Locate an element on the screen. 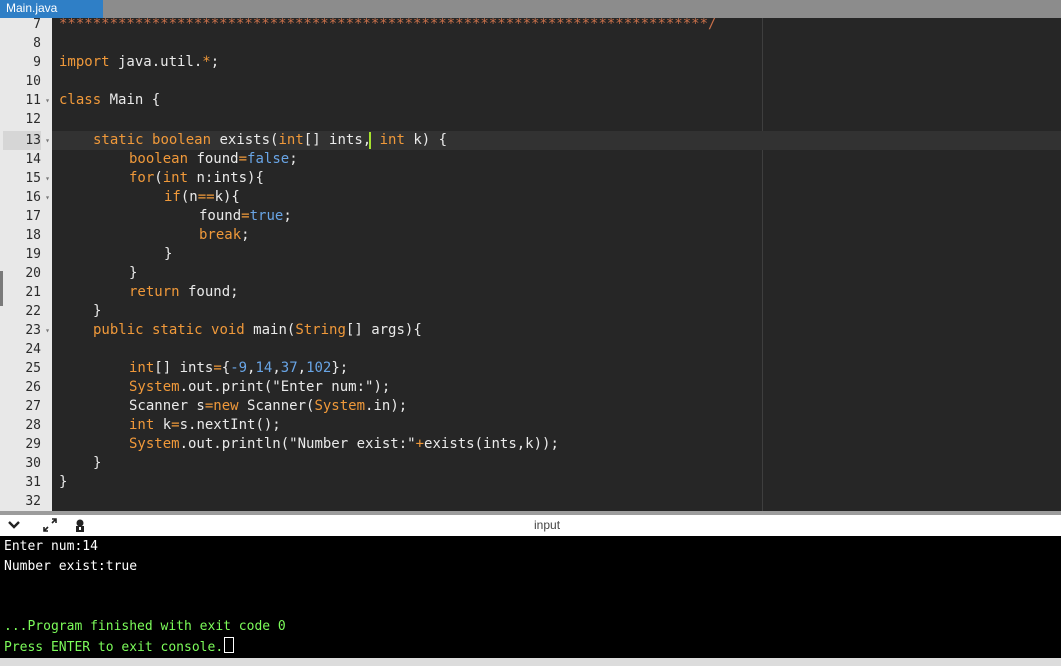  line-number: 15 is located at coordinates (33, 178).